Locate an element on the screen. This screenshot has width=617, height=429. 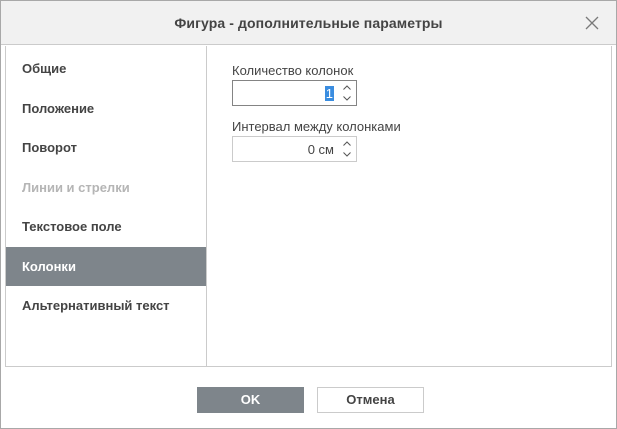
column-spacing-decrease-button is located at coordinates (347, 154).